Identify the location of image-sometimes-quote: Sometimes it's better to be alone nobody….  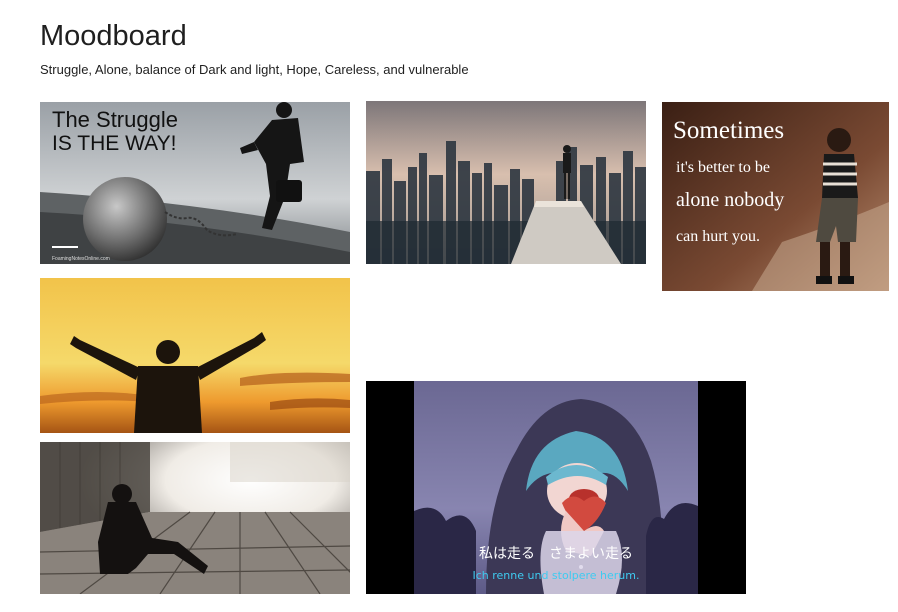
(775, 196).